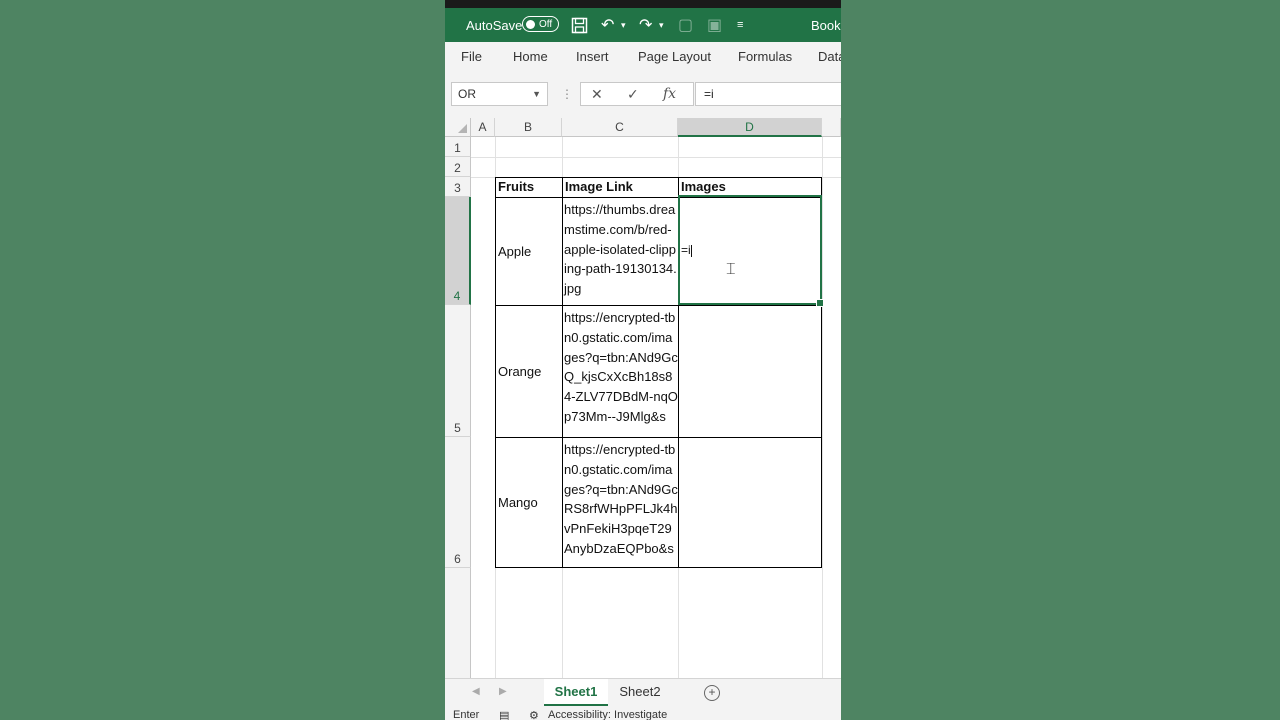 This screenshot has width=1280, height=720. Describe the element at coordinates (546, 24) in the screenshot. I see `autosave-state: Off` at that location.